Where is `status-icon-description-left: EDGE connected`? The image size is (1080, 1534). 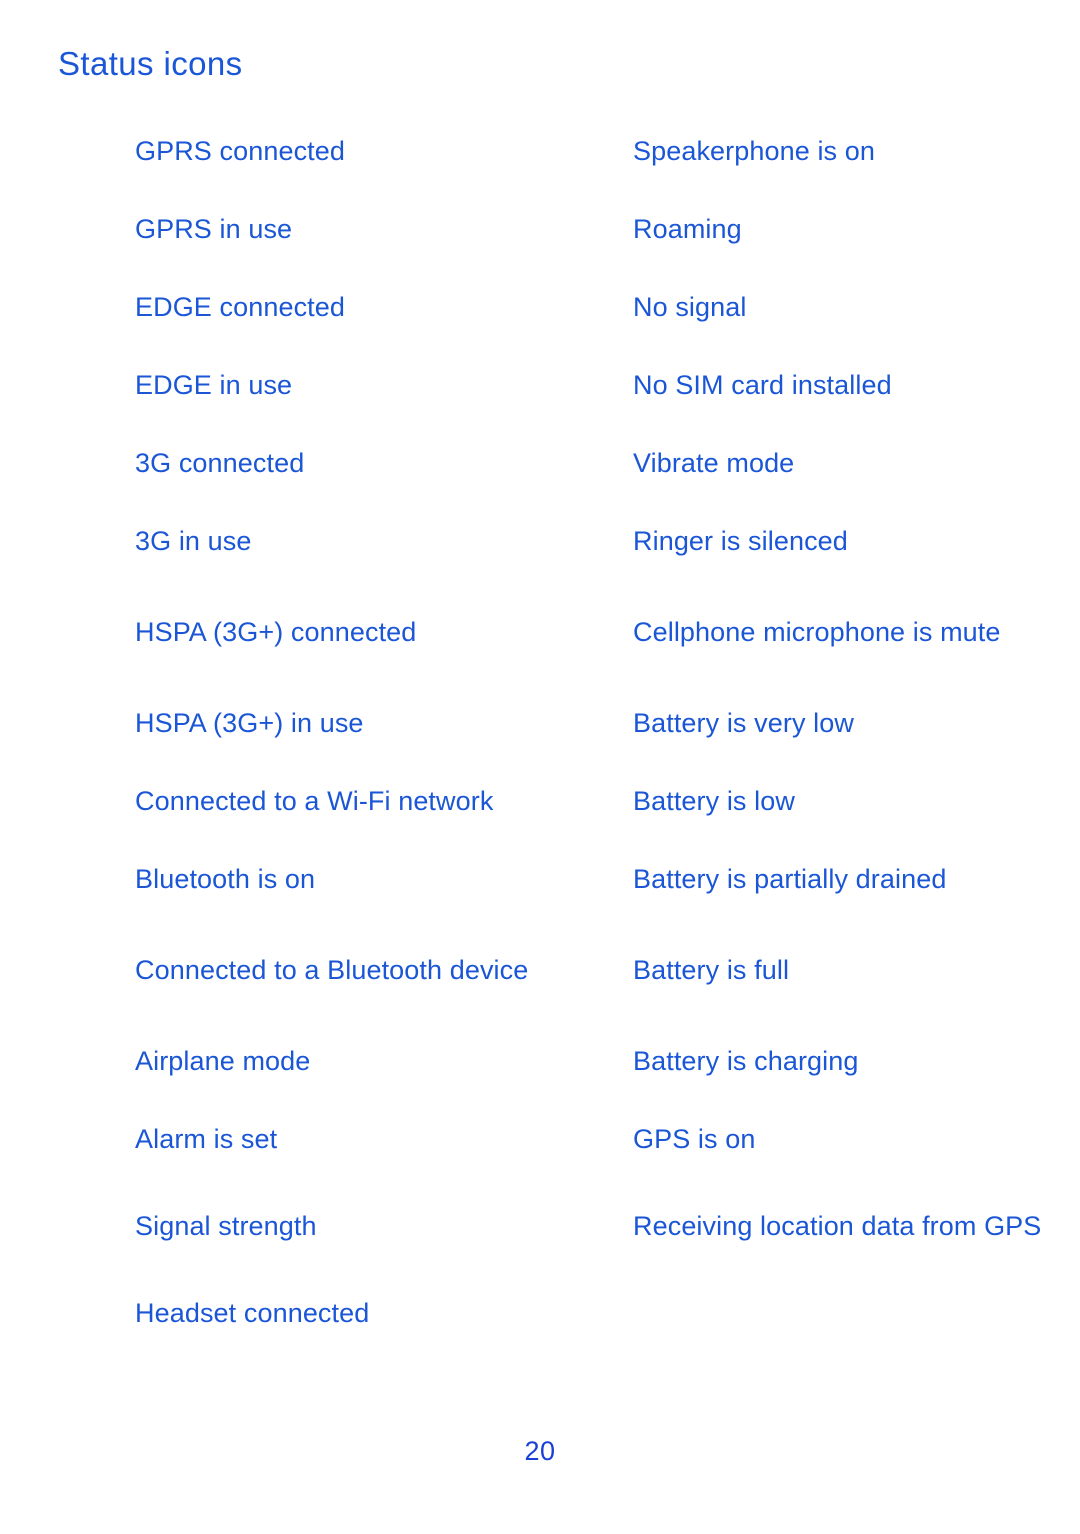 status-icon-description-left: EDGE connected is located at coordinates (316, 307).